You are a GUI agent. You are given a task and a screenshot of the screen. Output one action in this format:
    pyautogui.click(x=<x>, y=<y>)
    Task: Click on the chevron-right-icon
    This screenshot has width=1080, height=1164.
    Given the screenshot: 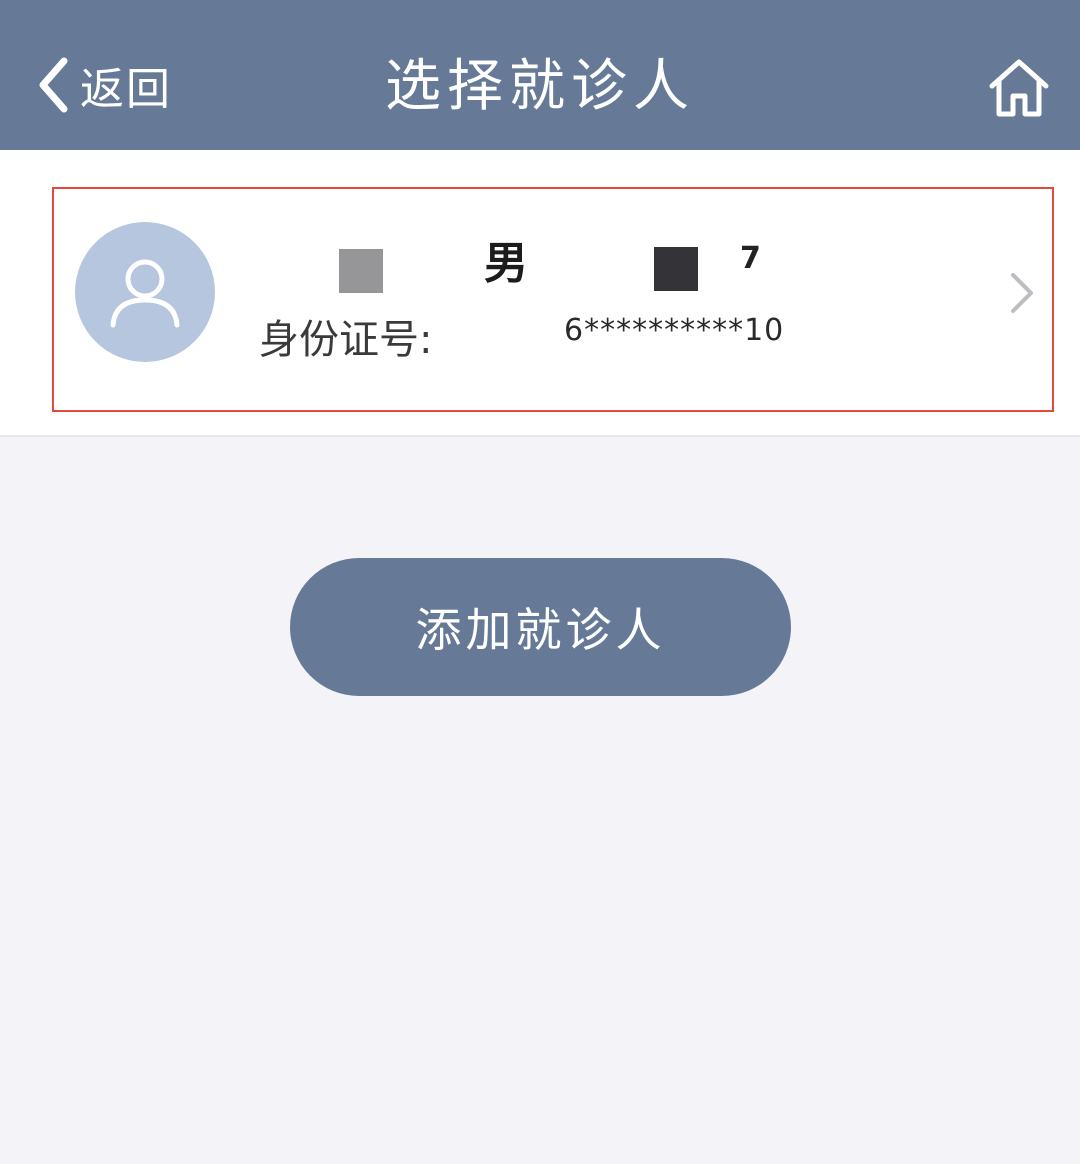 What is the action you would take?
    pyautogui.click(x=1022, y=293)
    